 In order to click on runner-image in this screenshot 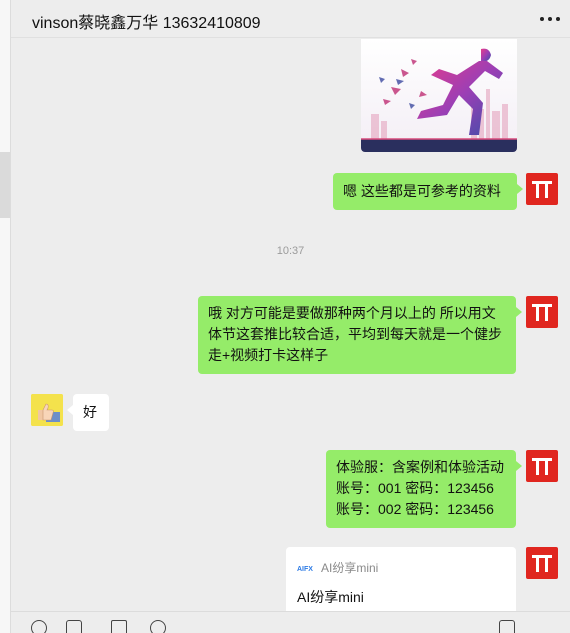, I will do `click(439, 95)`.